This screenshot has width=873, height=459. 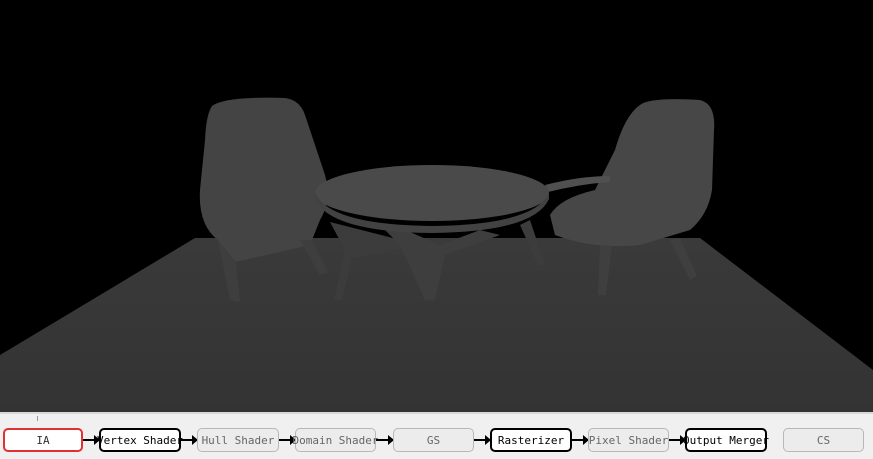 What do you see at coordinates (531, 440) in the screenshot?
I see `stage-rasterizer-button: Rasterizer` at bounding box center [531, 440].